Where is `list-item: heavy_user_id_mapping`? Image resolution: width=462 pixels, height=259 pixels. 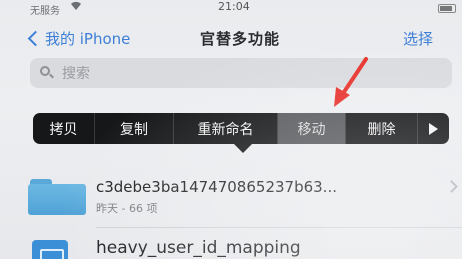
list-item: heavy_user_id_mapping is located at coordinates (231, 245).